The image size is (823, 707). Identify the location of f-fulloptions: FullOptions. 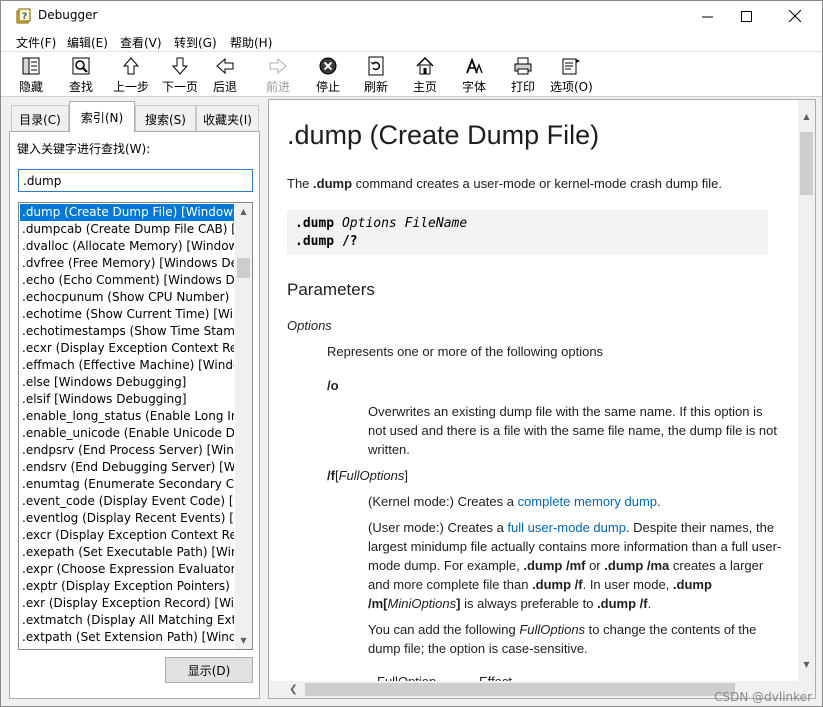
(371, 475).